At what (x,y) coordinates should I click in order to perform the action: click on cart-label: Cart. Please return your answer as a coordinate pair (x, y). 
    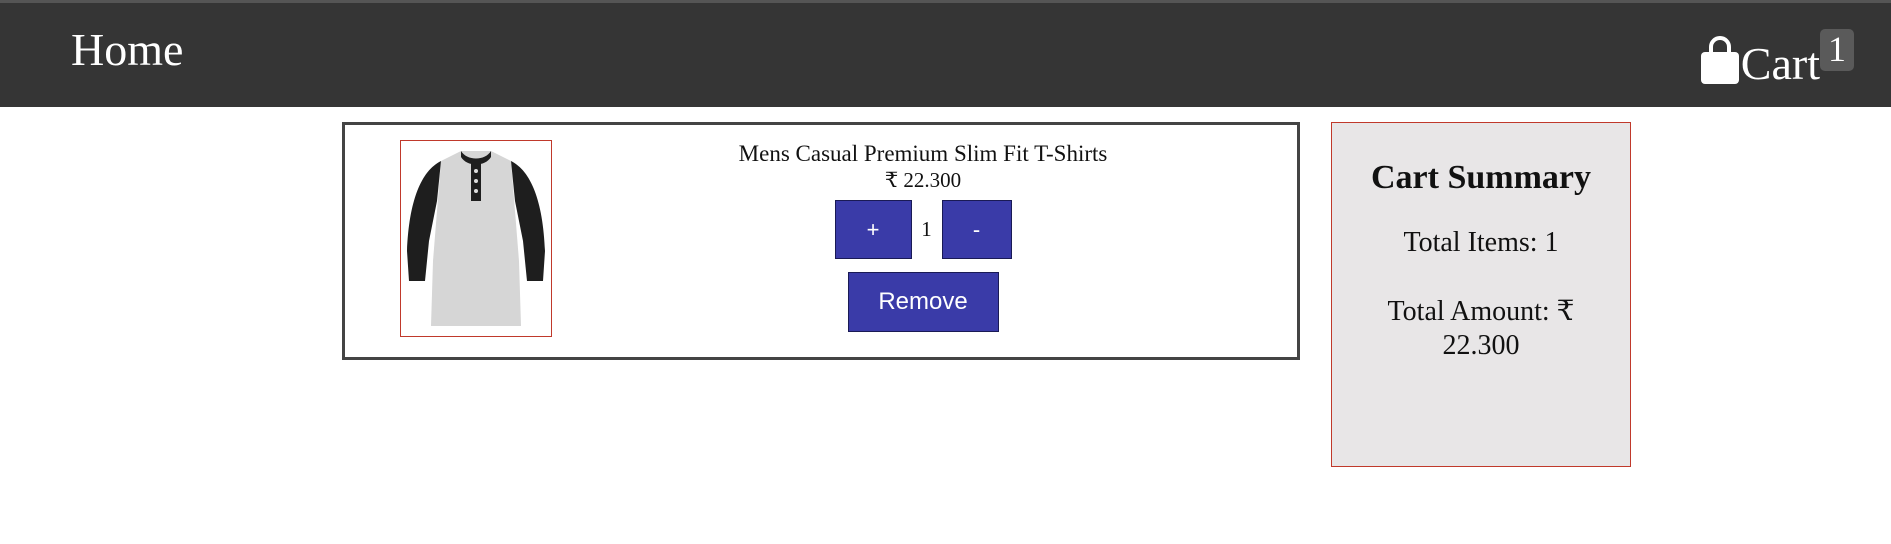
    Looking at the image, I should click on (1780, 63).